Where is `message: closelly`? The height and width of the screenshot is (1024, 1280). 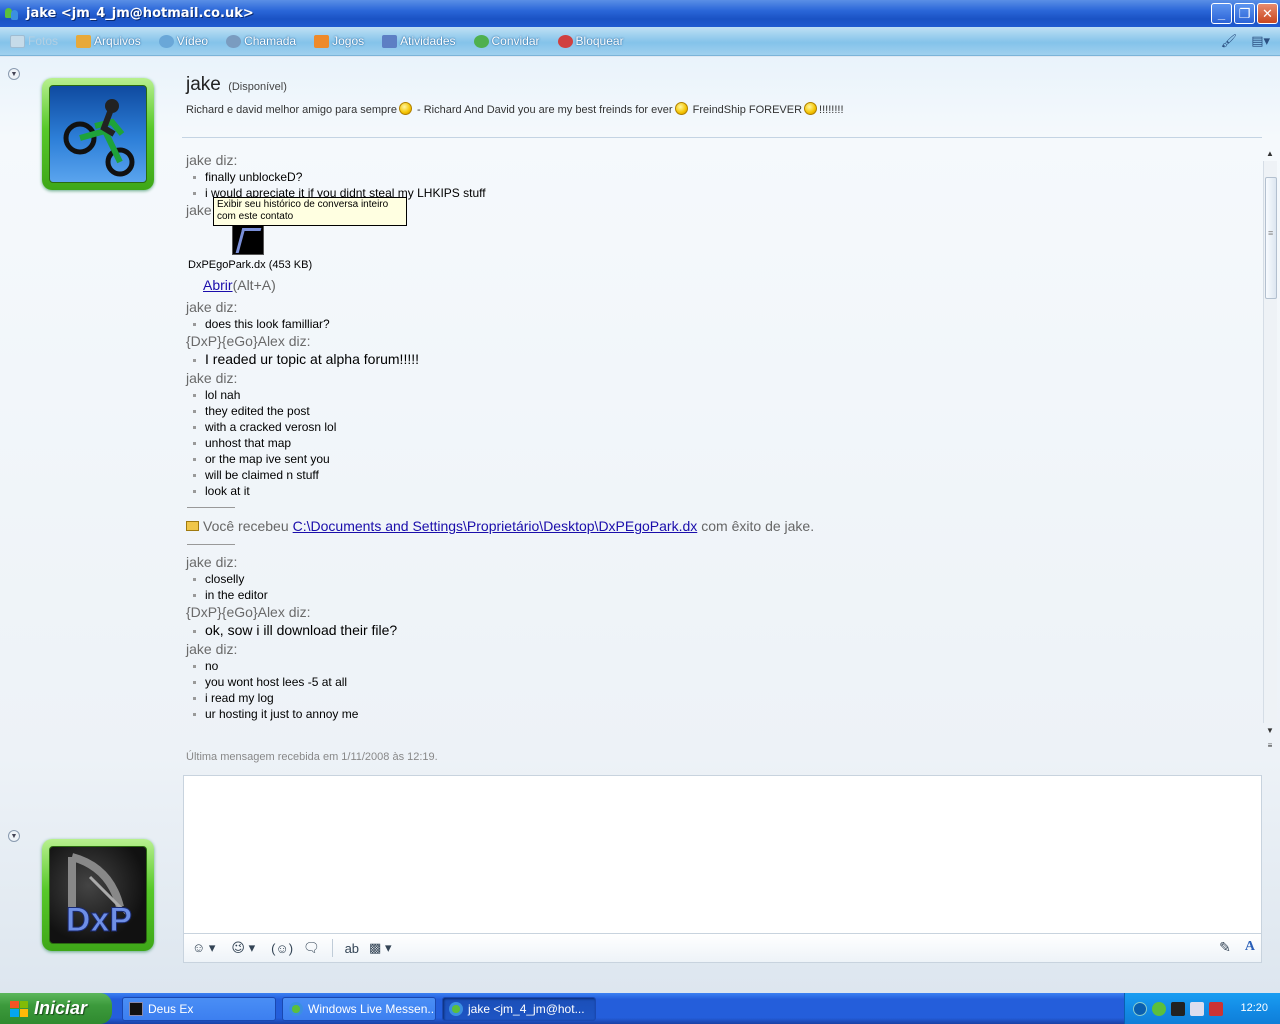
message: closelly is located at coordinates (716, 579).